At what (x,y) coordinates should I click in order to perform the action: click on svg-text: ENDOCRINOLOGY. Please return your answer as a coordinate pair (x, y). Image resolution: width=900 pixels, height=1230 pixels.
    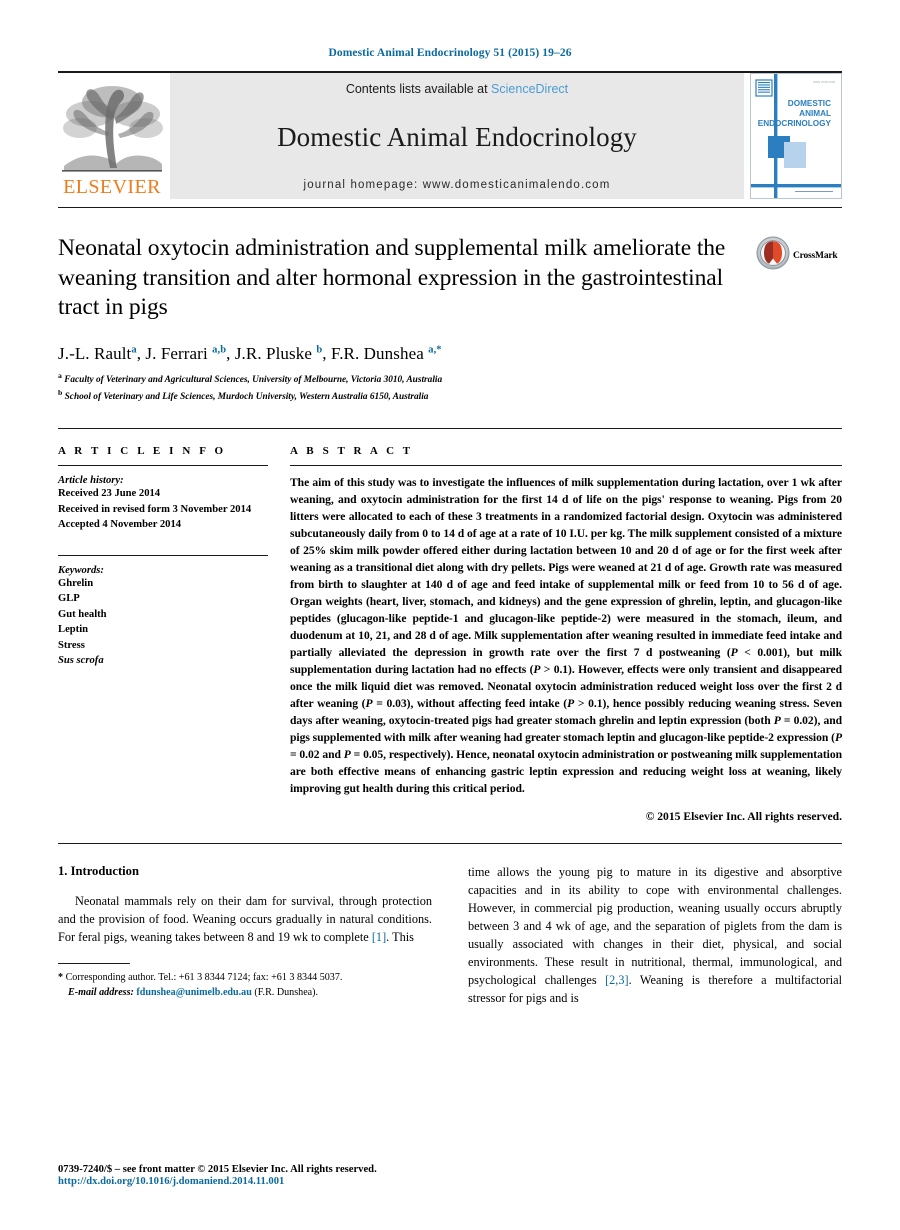
    Looking at the image, I should click on (795, 123).